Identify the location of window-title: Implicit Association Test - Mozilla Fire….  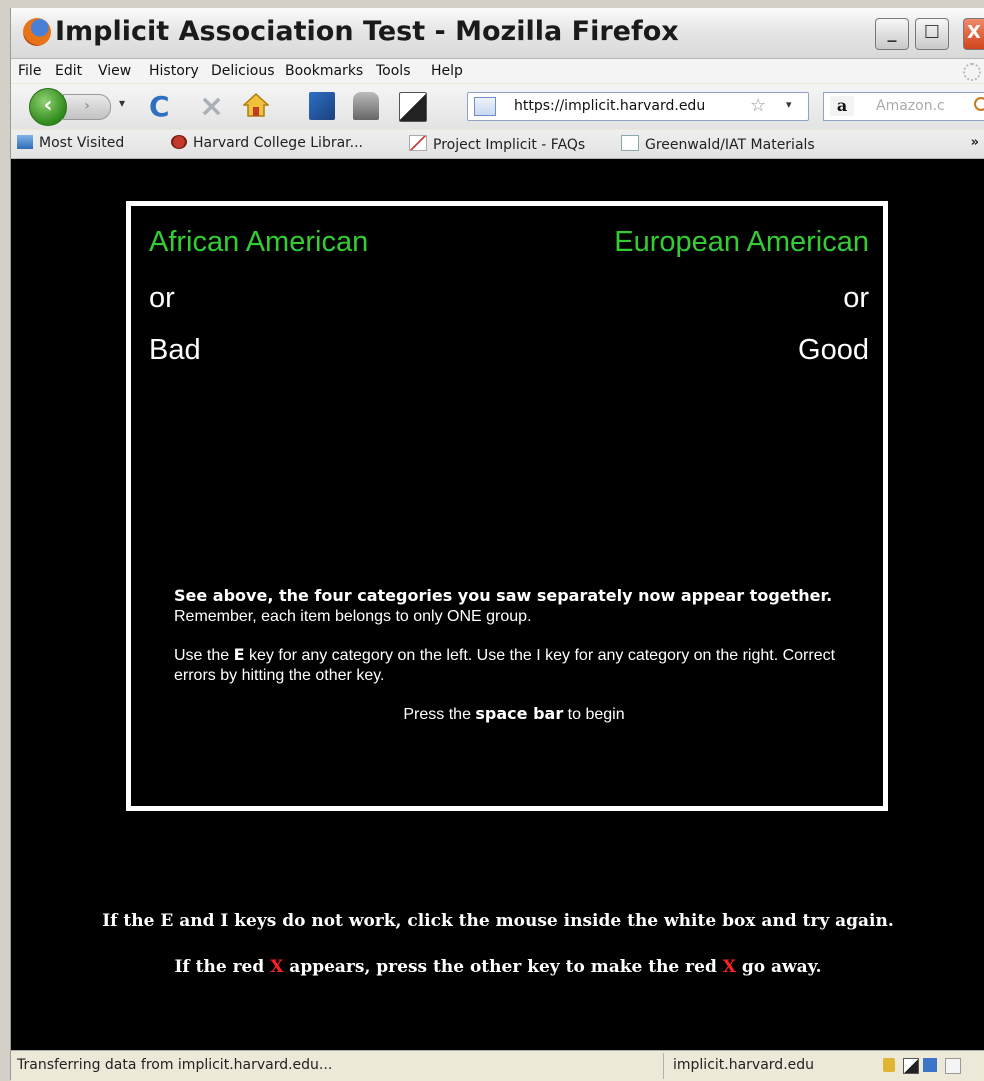
(367, 31).